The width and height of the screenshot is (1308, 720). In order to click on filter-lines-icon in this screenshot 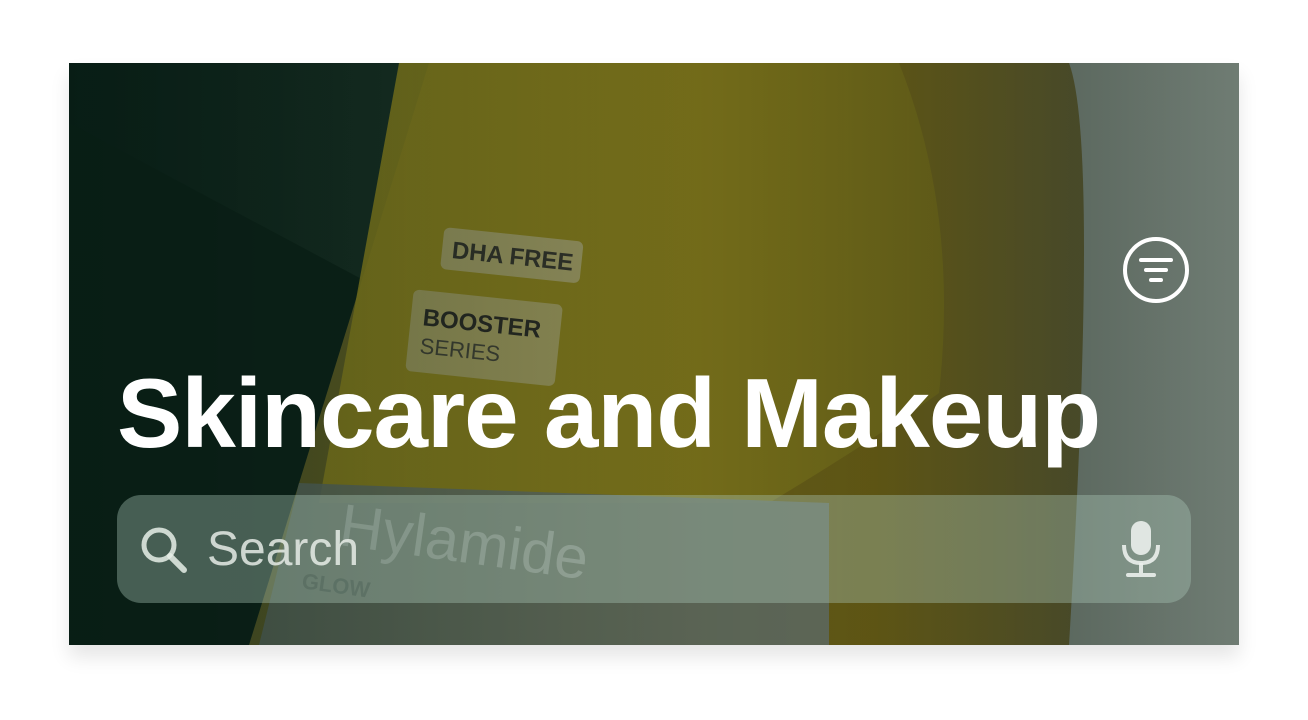, I will do `click(1156, 260)`.